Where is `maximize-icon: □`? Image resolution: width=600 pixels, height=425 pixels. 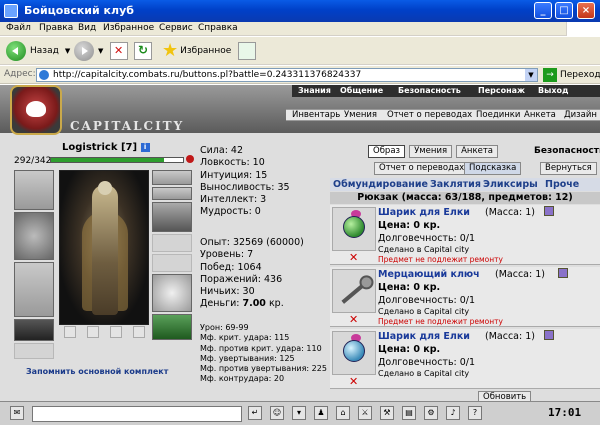 maximize-icon: □ is located at coordinates (564, 10).